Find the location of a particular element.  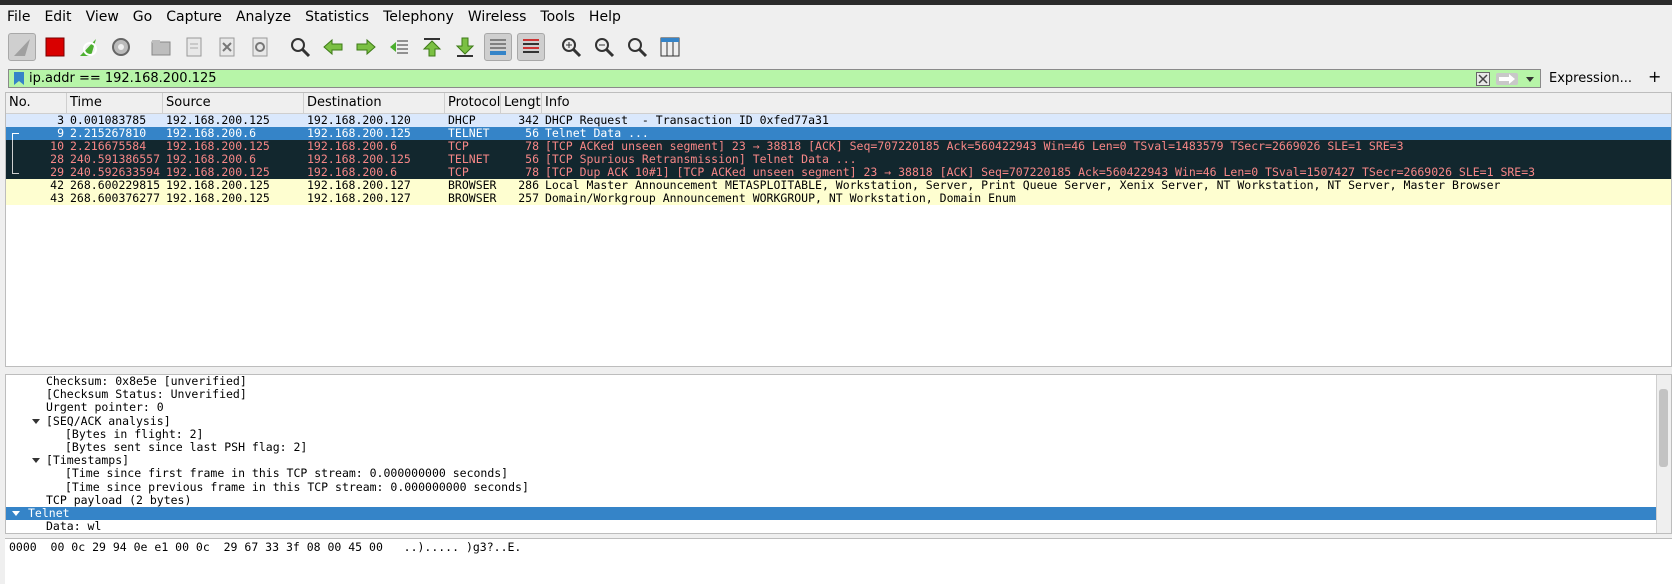

column-info: Info is located at coordinates (1106, 103).